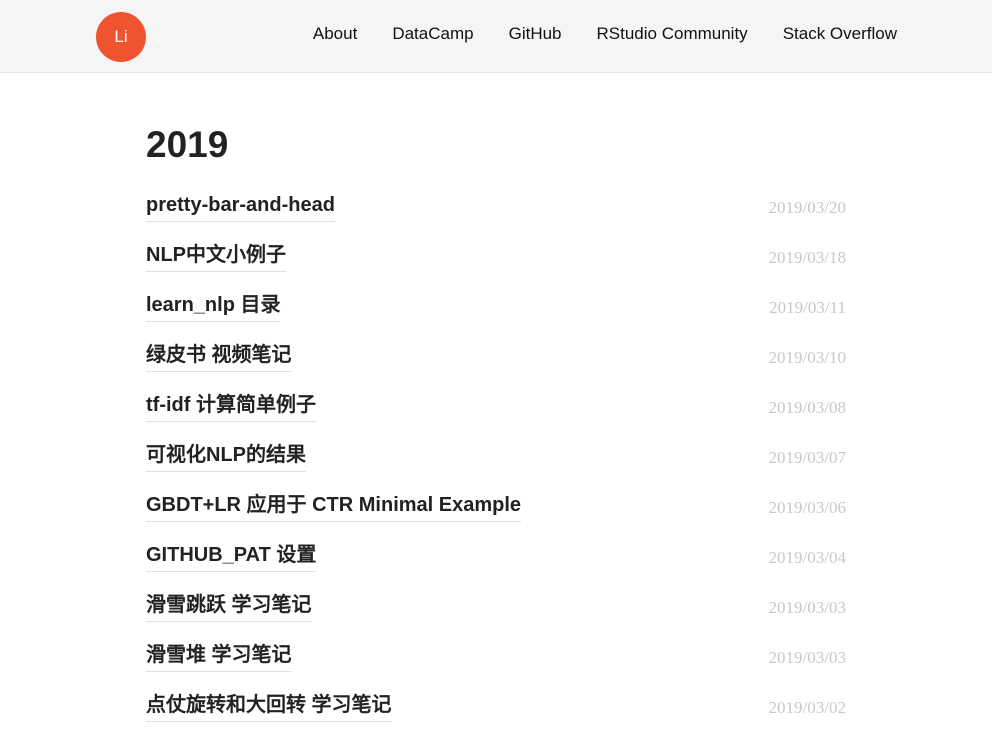 The height and width of the screenshot is (744, 992). Describe the element at coordinates (216, 257) in the screenshot. I see `post-title-link: NLP中文小例子` at that location.